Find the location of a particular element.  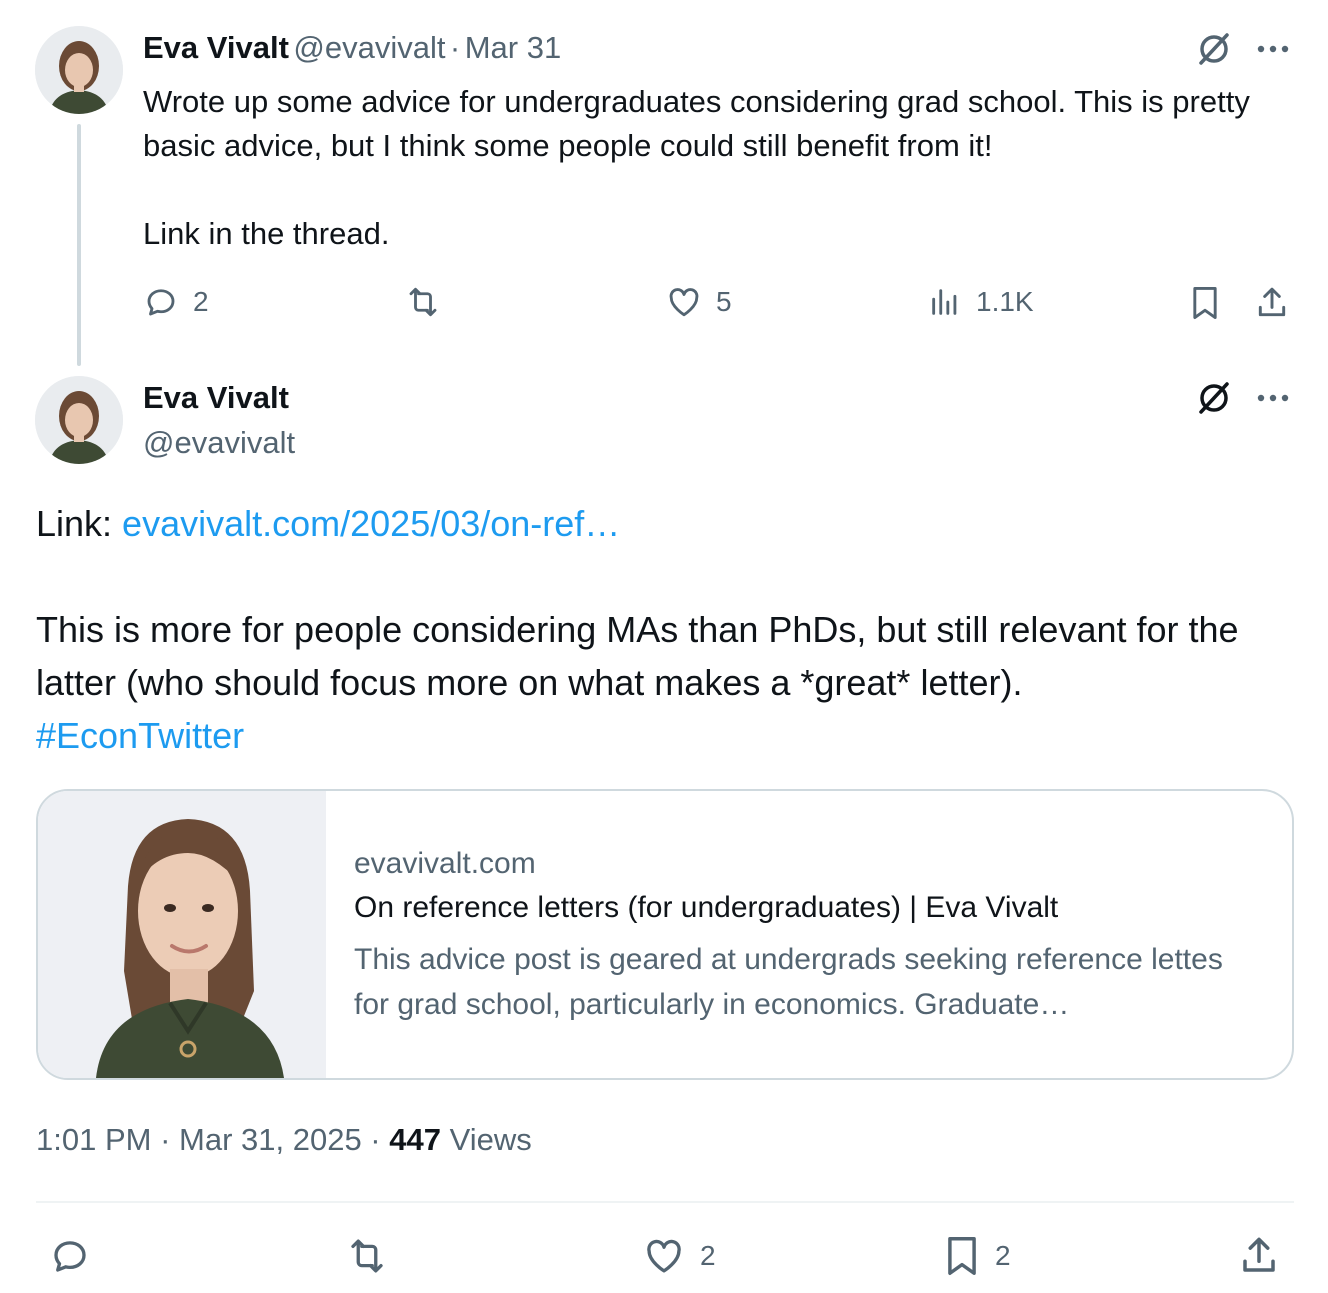

hashtag-link: #EconTwitter is located at coordinates (140, 735).